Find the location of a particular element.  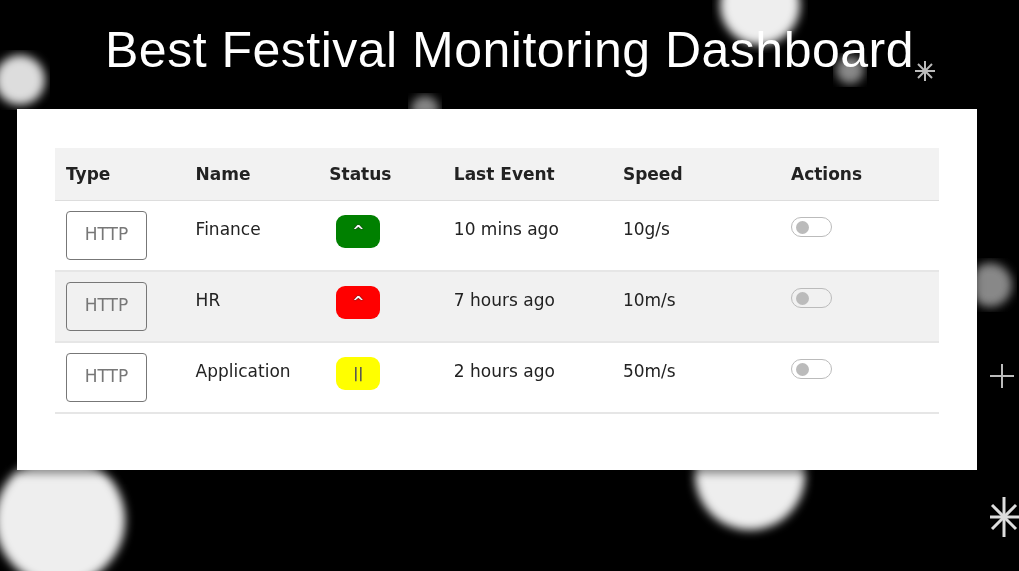

column-header: Speed is located at coordinates (695, 174).